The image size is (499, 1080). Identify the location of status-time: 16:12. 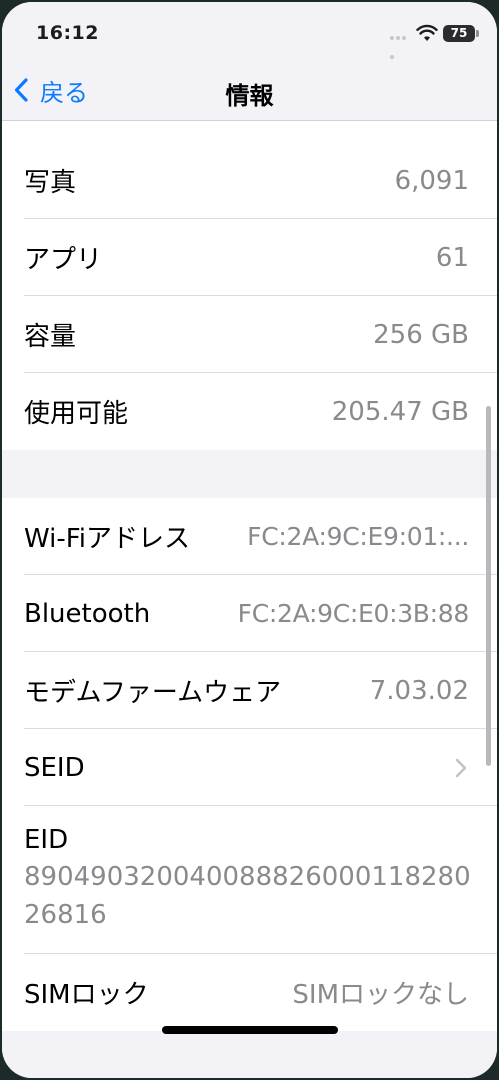
(67, 33).